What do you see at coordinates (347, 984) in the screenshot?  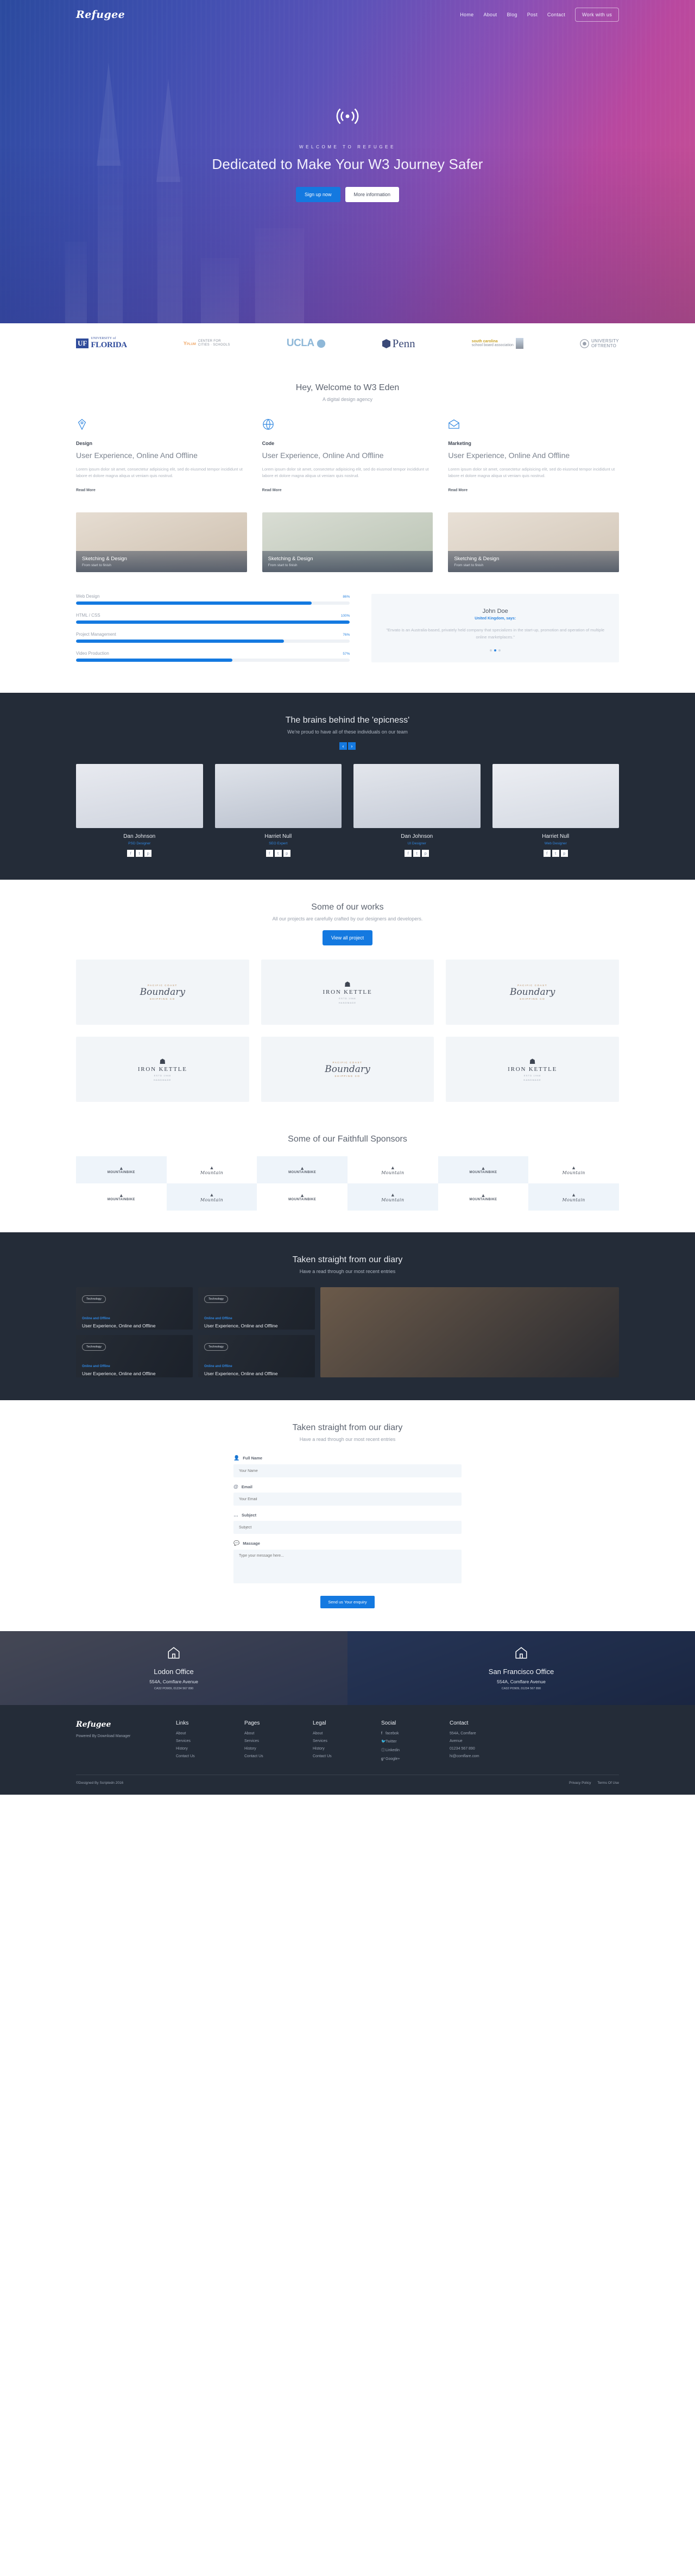 I see `kettle-icon: ☗` at bounding box center [347, 984].